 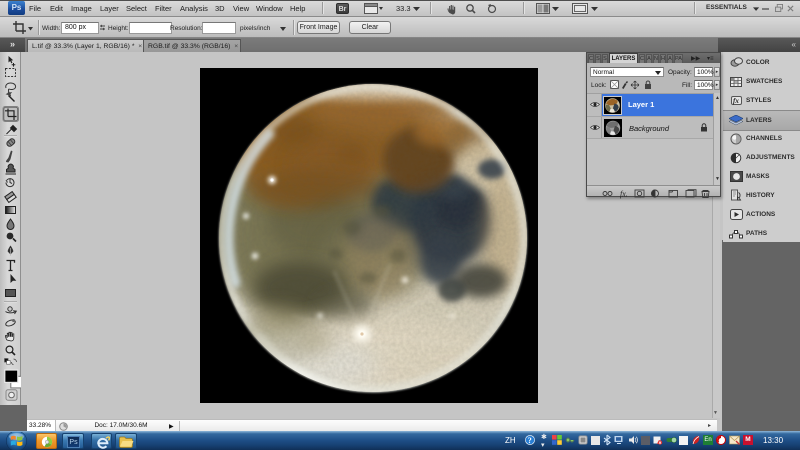 What do you see at coordinates (736, 101) in the screenshot?
I see `svg-text: fx` at bounding box center [736, 101].